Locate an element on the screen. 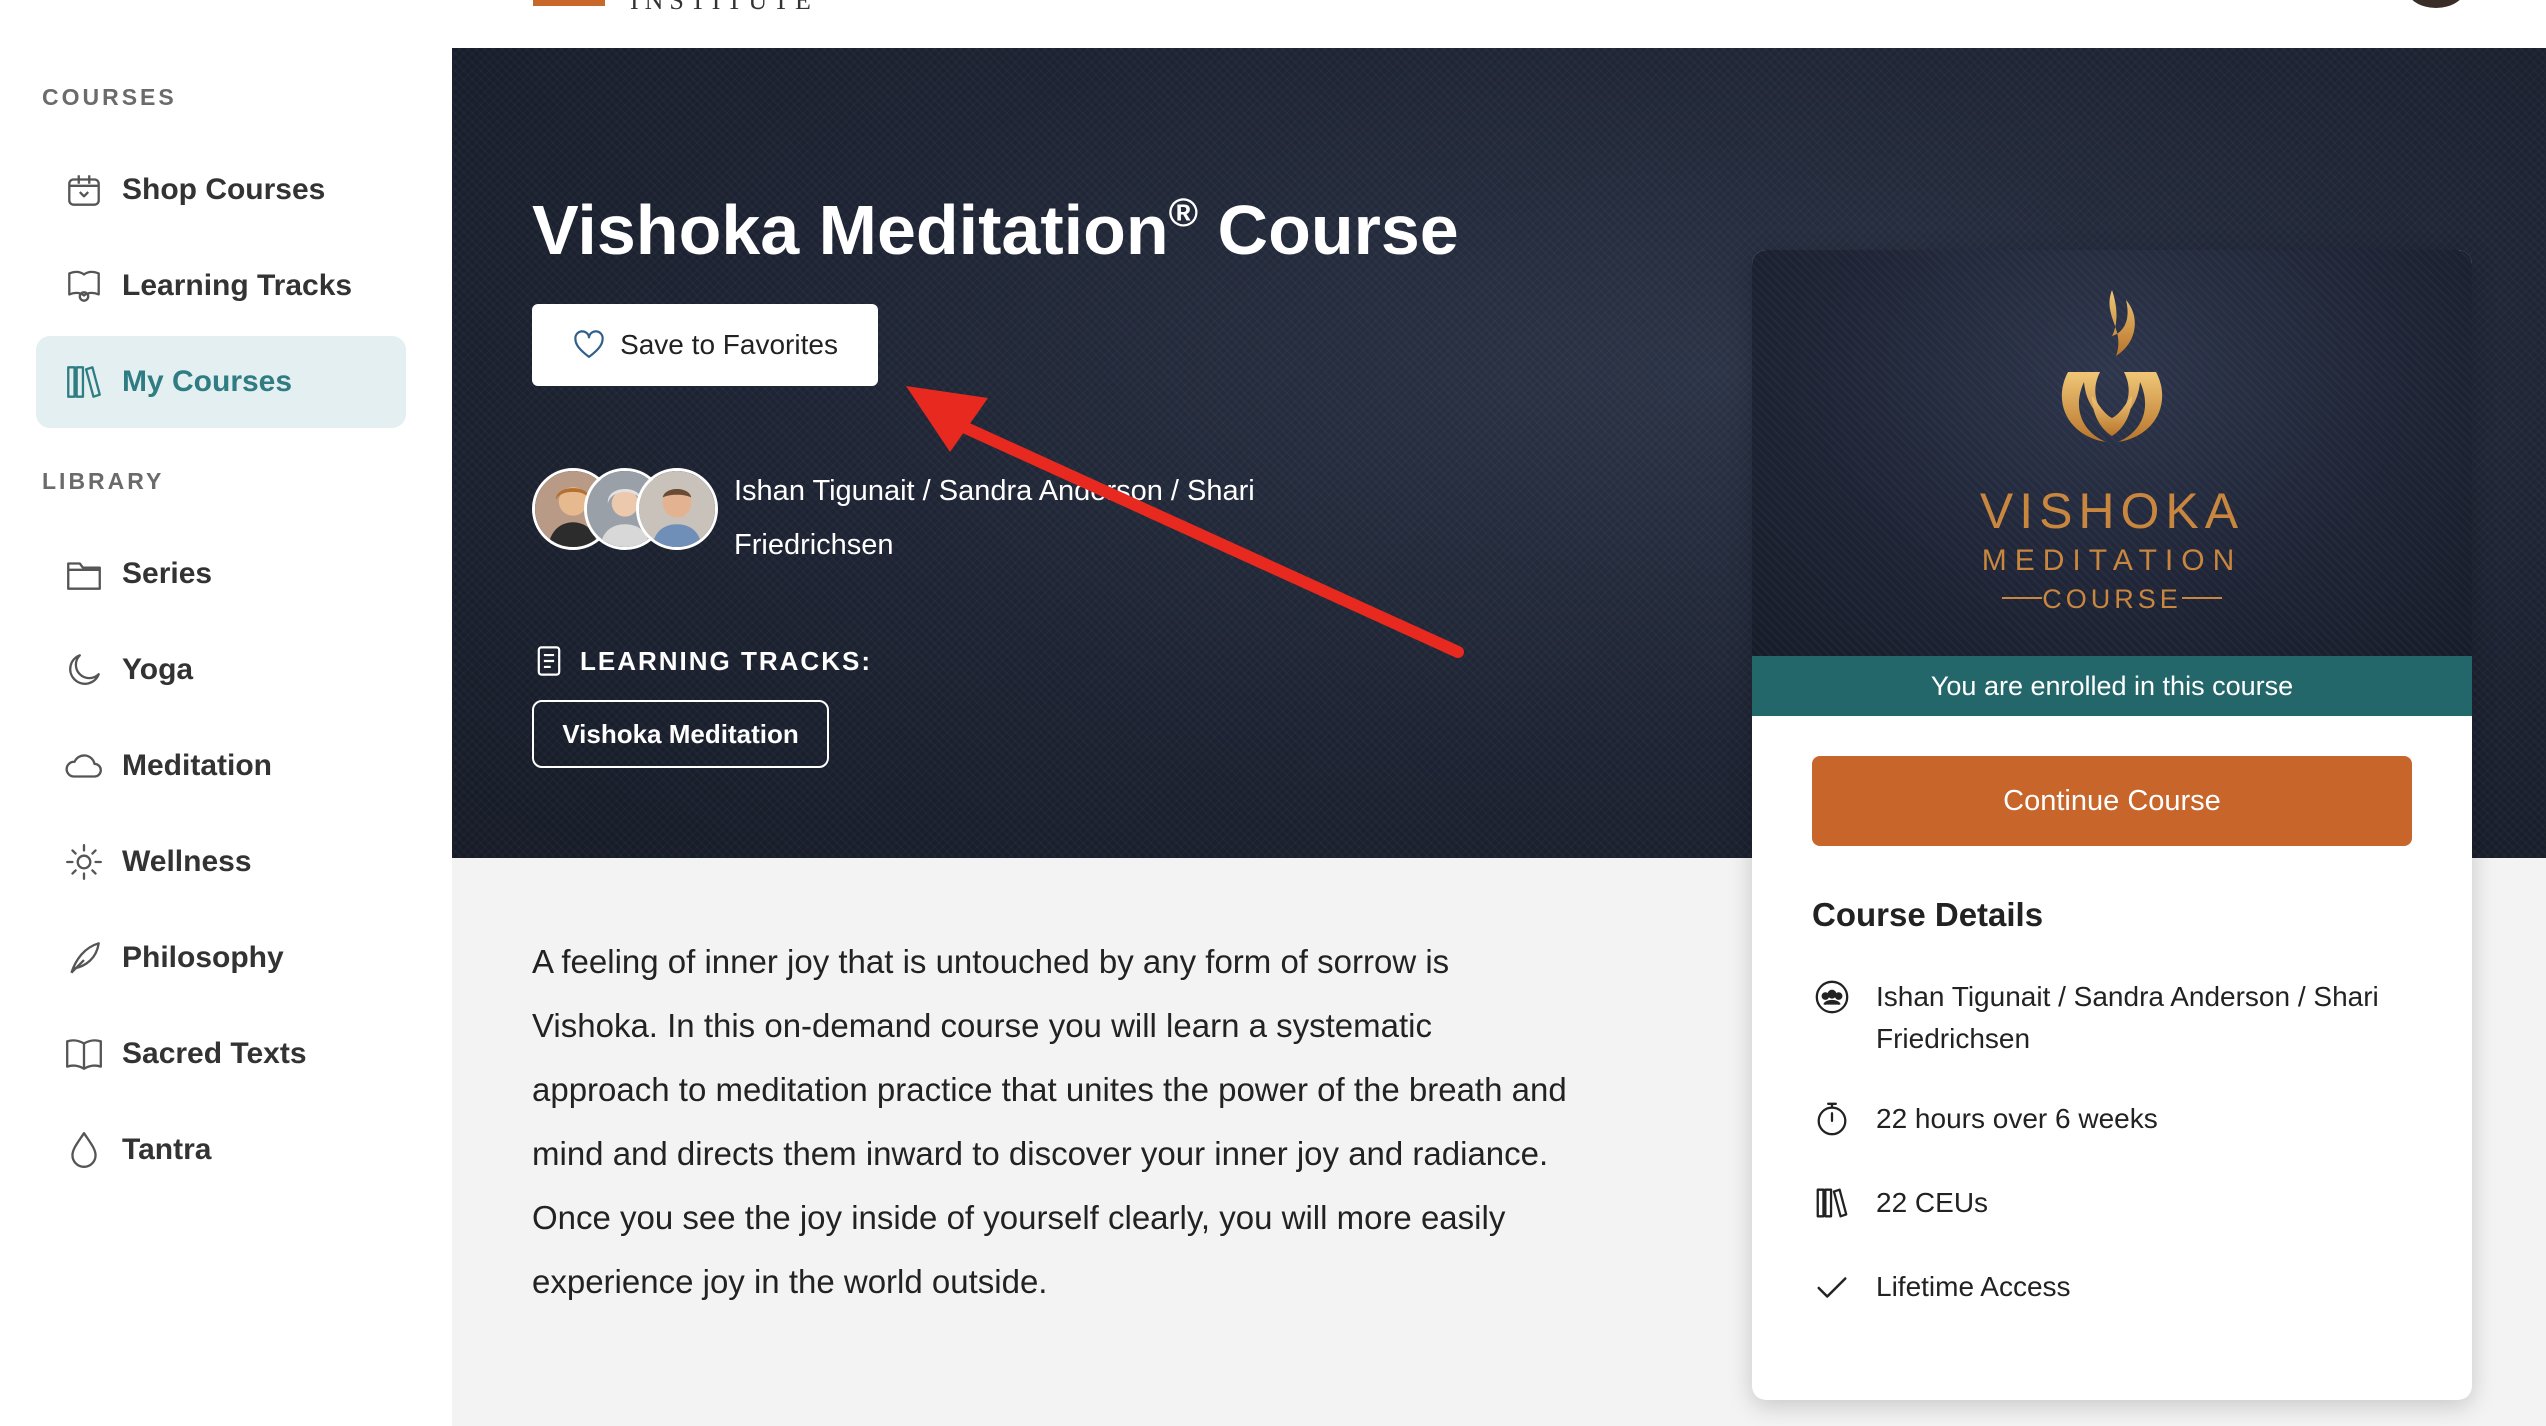 The image size is (2546, 1426). course-thumbnail: VISHOKA MEDITATION COURSE is located at coordinates (2112, 453).